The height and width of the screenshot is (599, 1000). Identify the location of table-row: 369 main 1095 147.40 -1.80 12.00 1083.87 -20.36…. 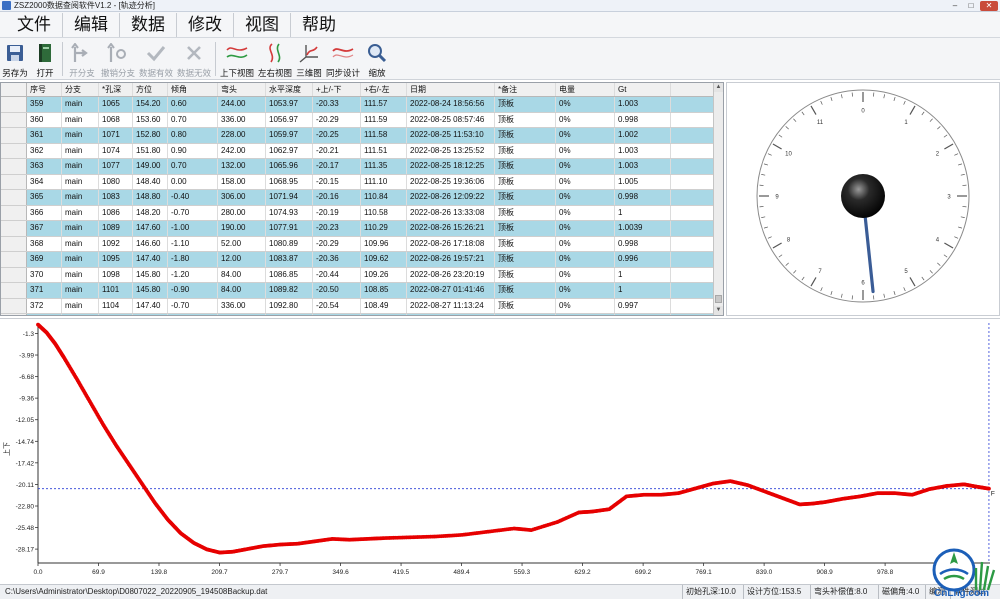
(358, 260).